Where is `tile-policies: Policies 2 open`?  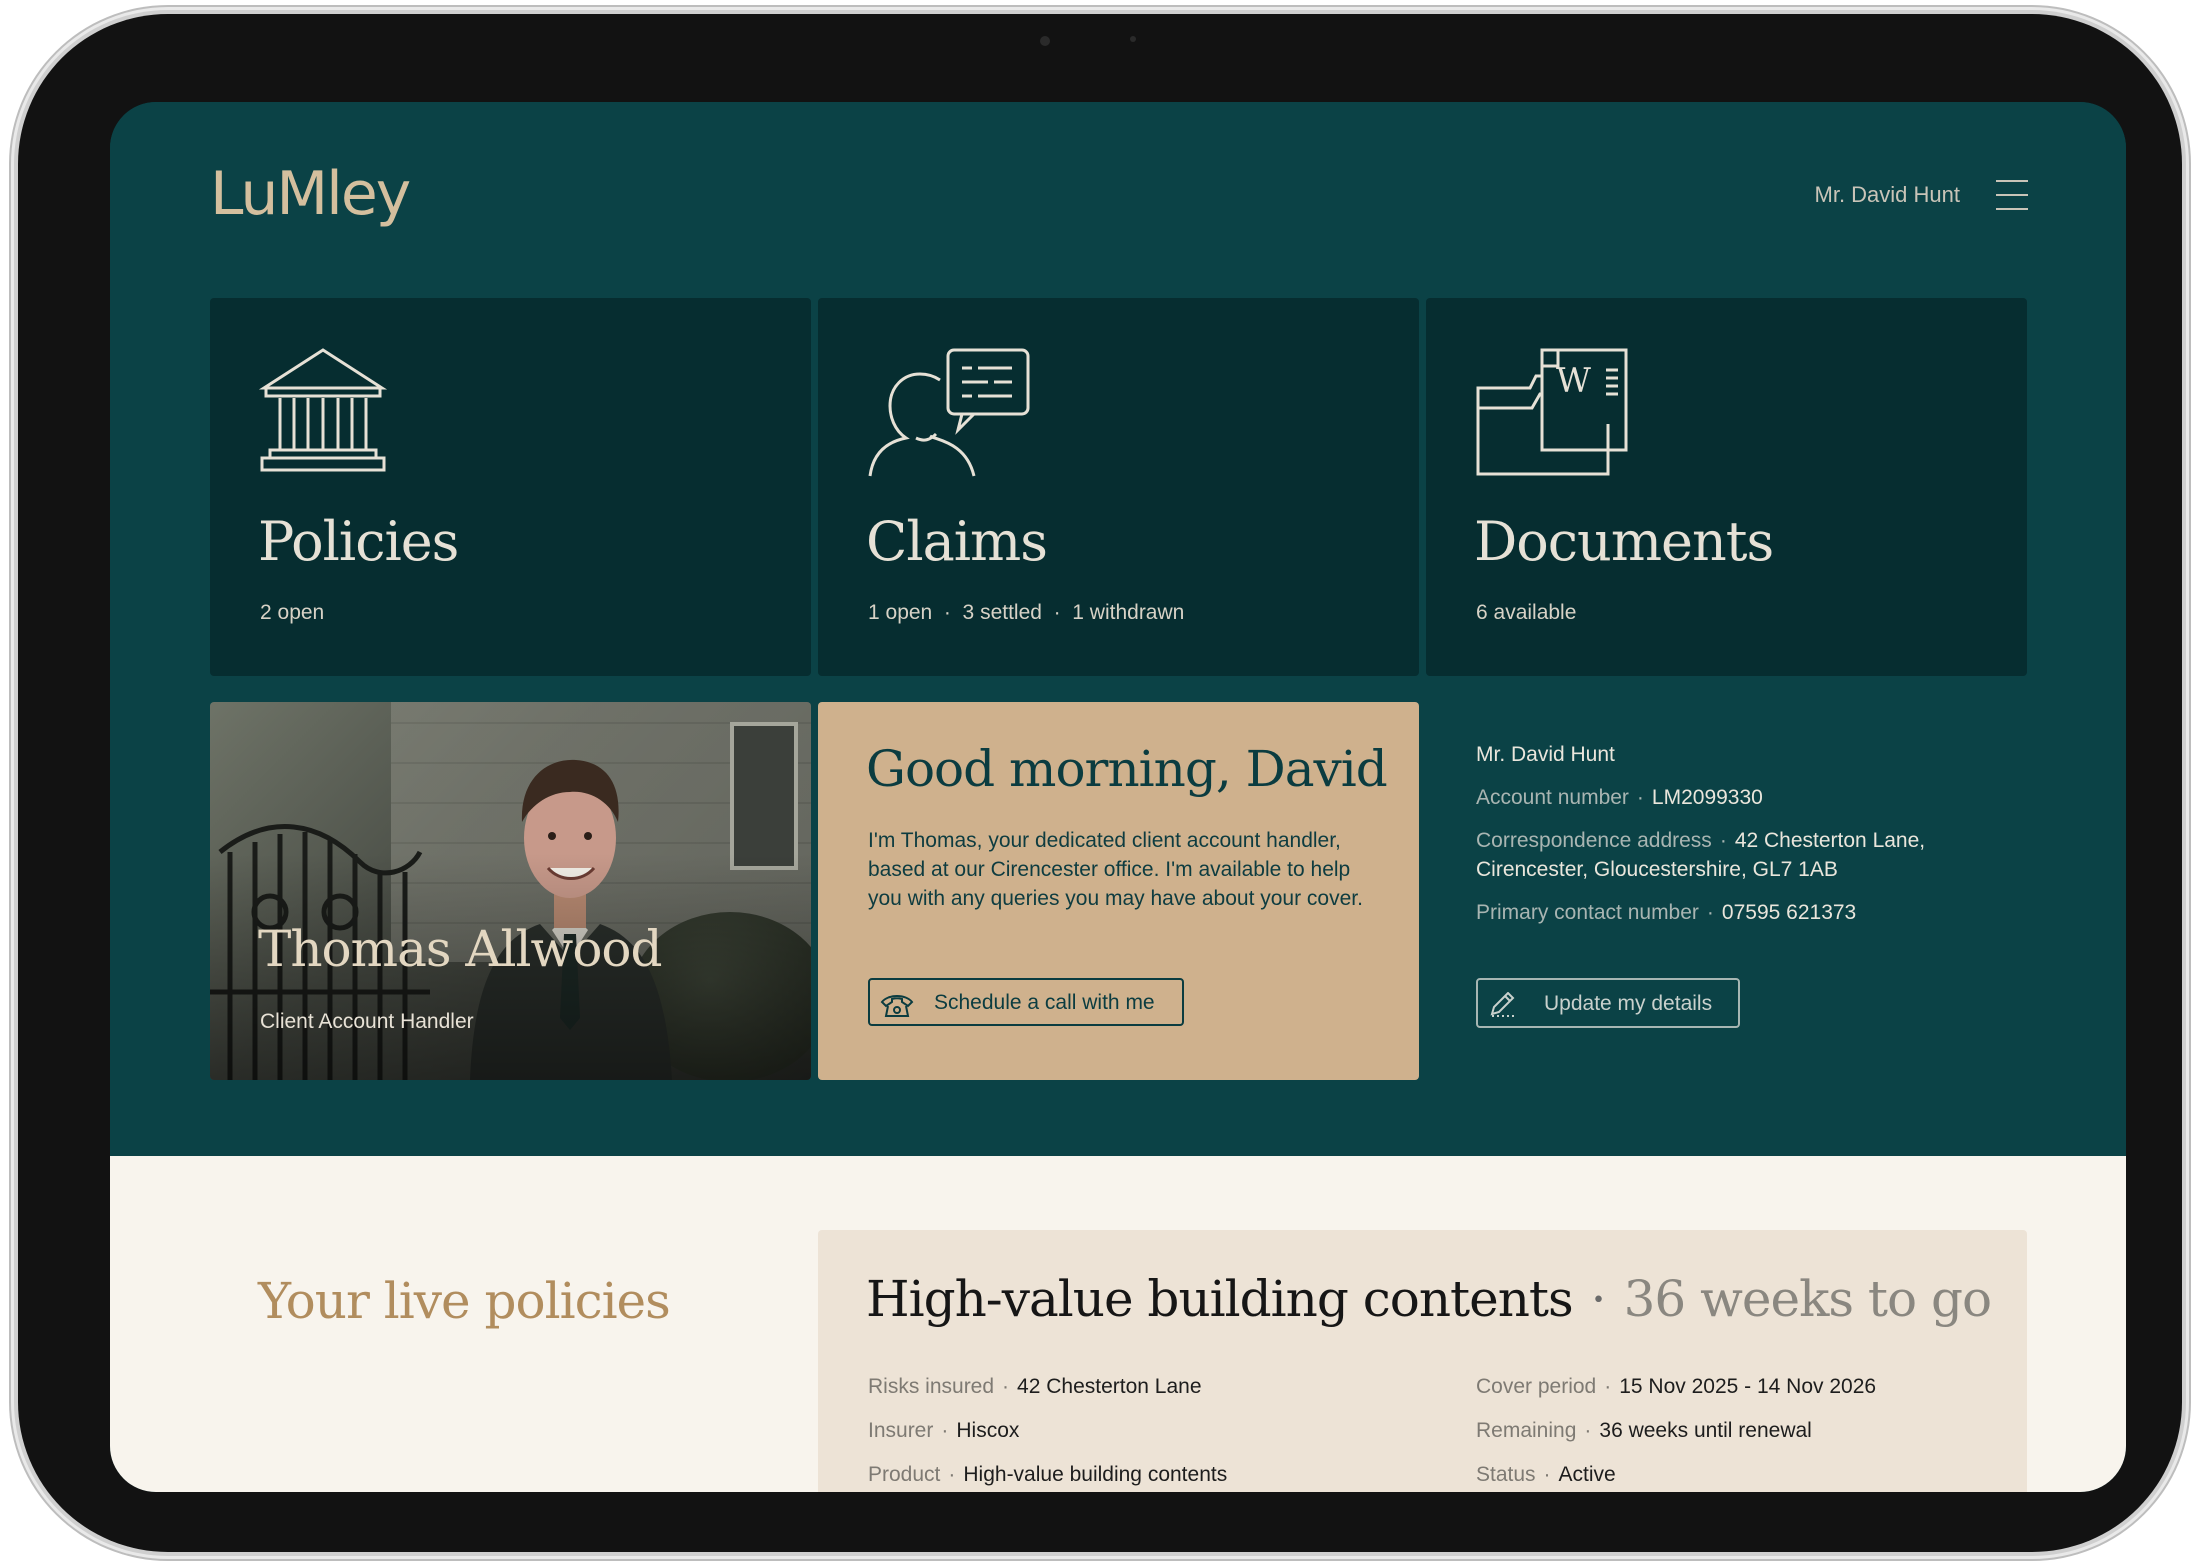
tile-policies: Policies 2 open is located at coordinates (510, 487).